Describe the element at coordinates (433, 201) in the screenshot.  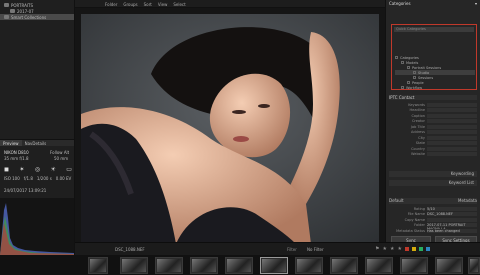
I see `metadata-header: Default Metadata` at that location.